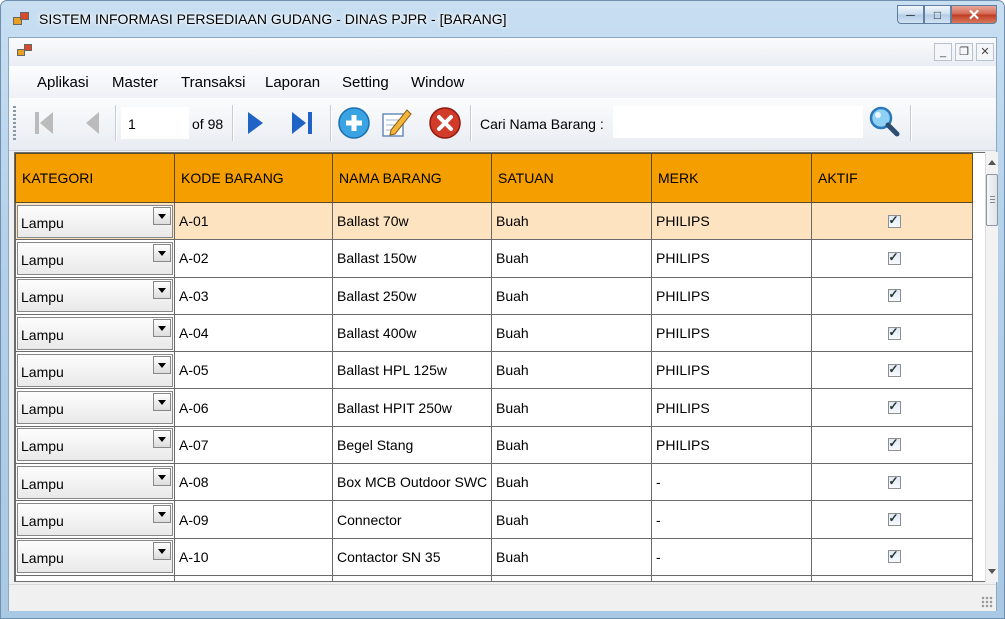 The image size is (1005, 619). What do you see at coordinates (494, 295) in the screenshot?
I see `table-row: Lampu A-03 Ballast 250w Buah PHILIPS` at bounding box center [494, 295].